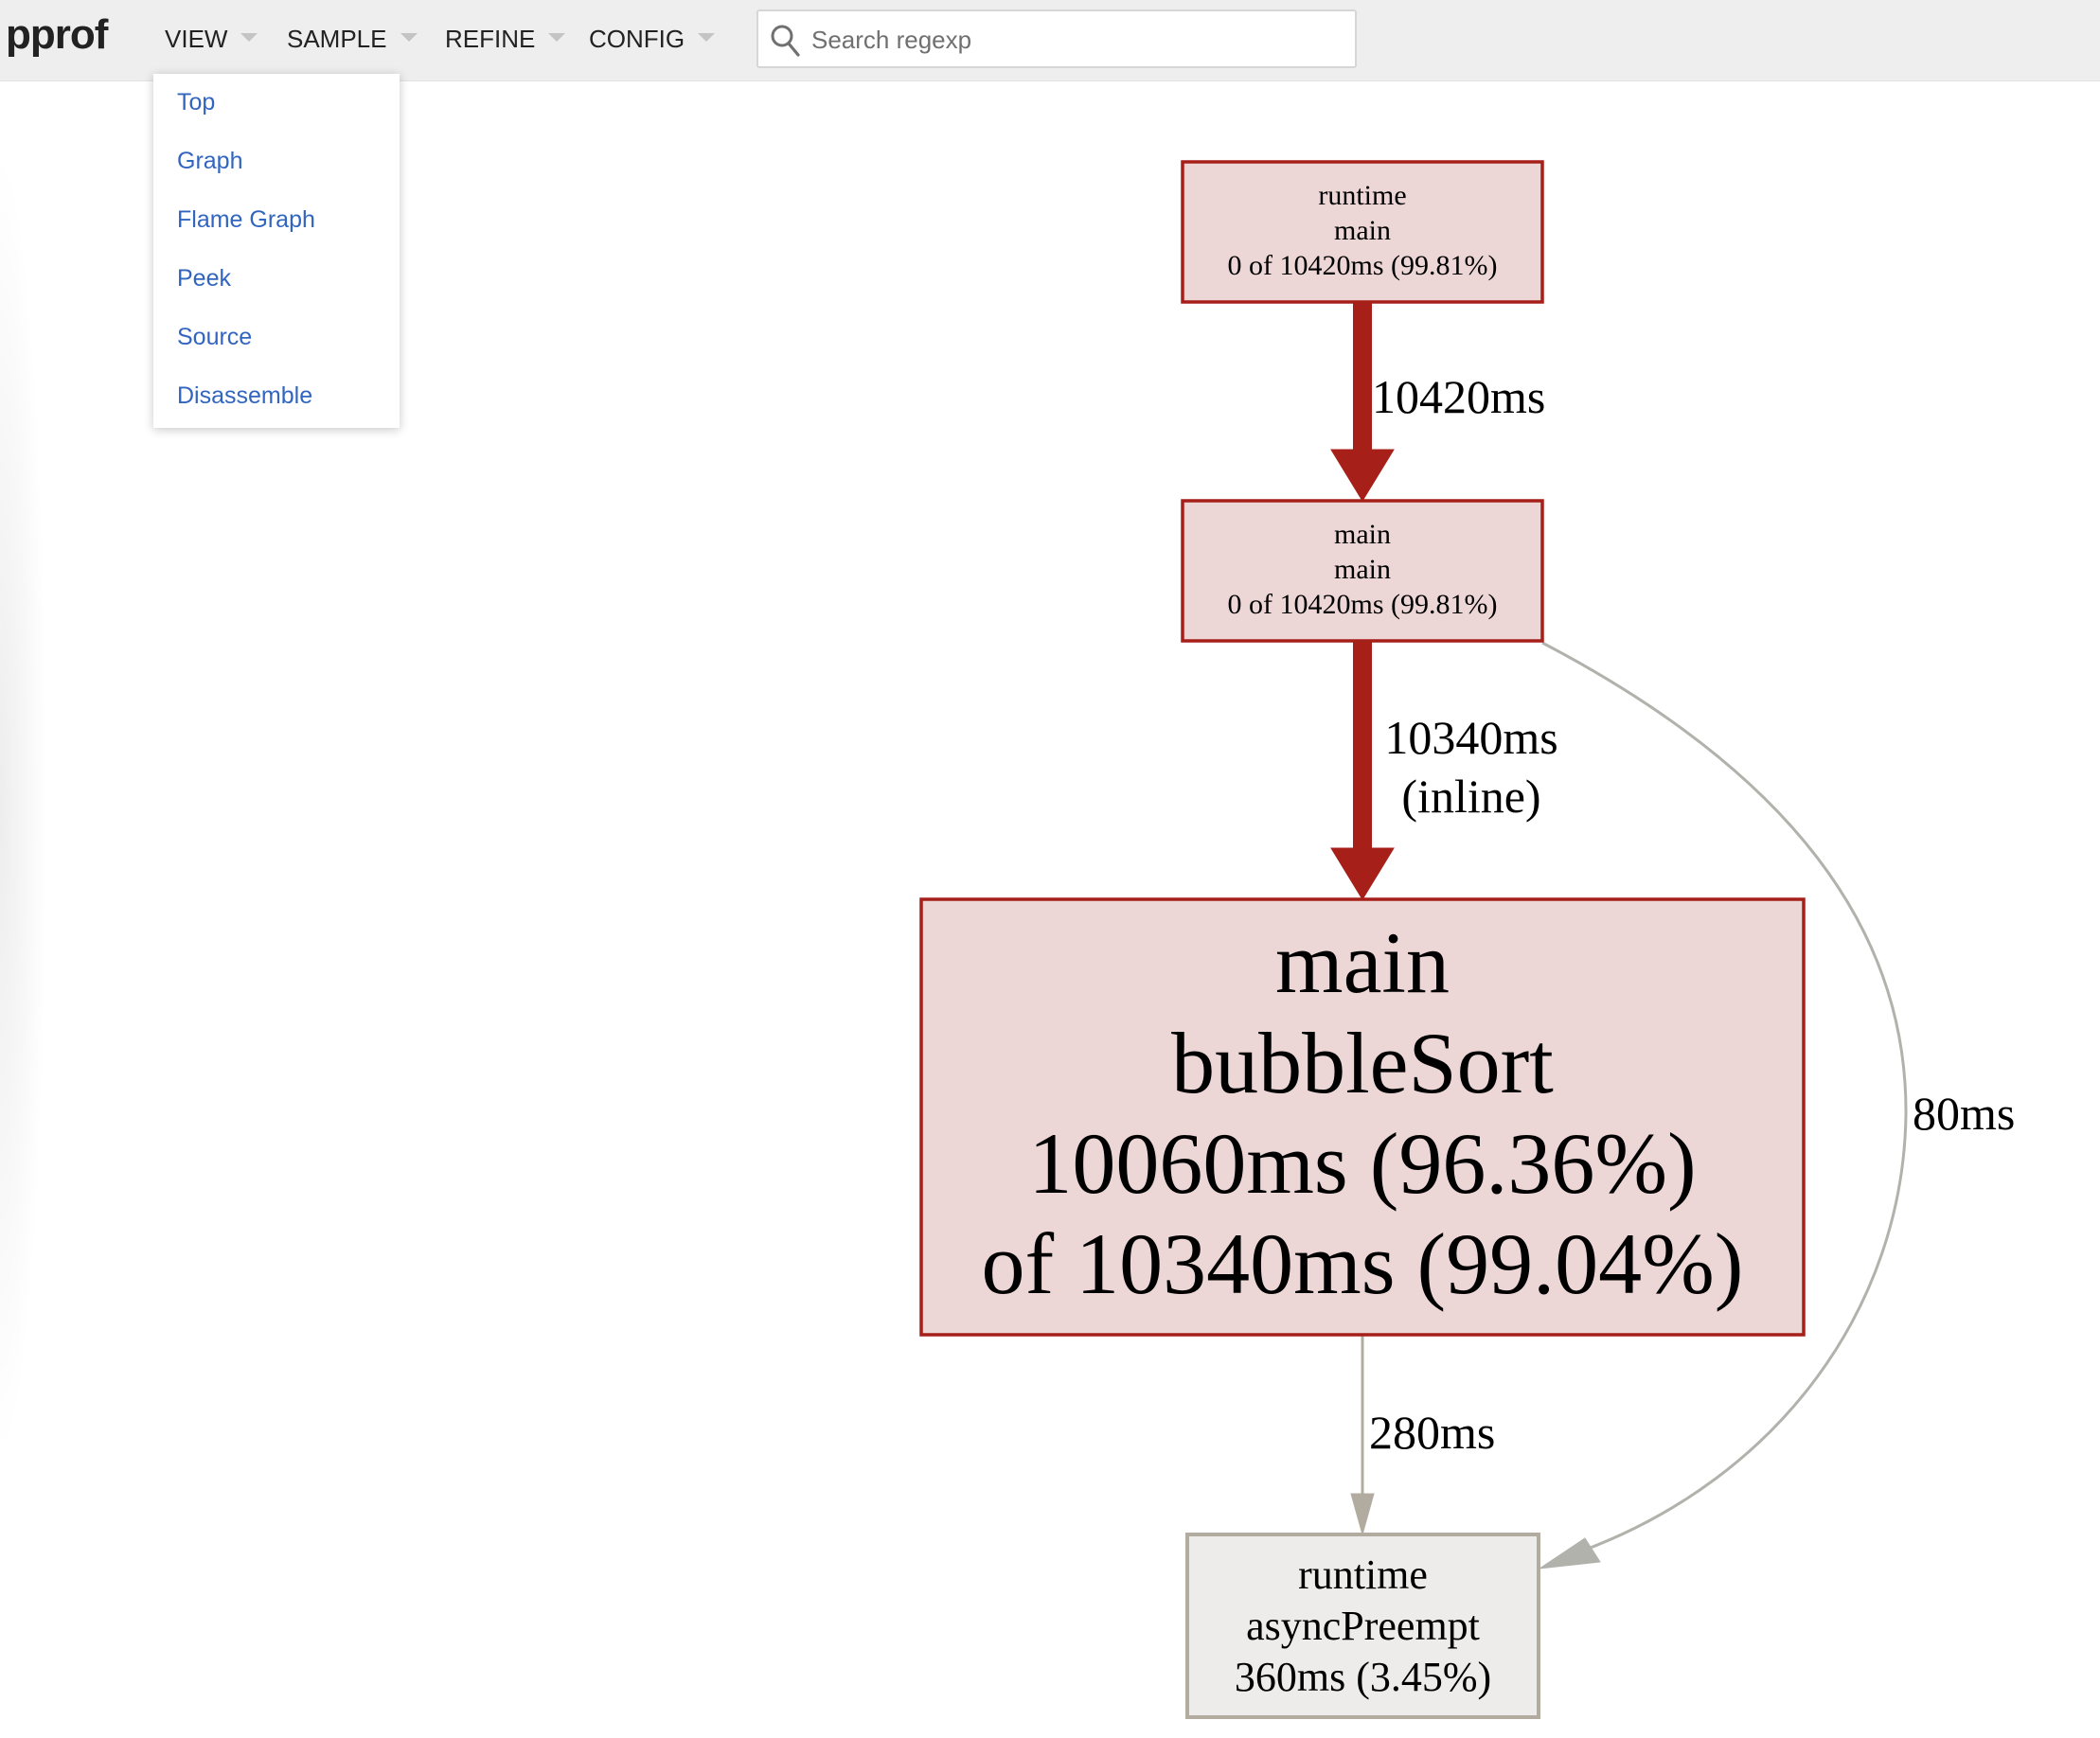 This screenshot has height=1738, width=2100. What do you see at coordinates (204, 279) in the screenshot?
I see `menu-item-peek: Peek` at bounding box center [204, 279].